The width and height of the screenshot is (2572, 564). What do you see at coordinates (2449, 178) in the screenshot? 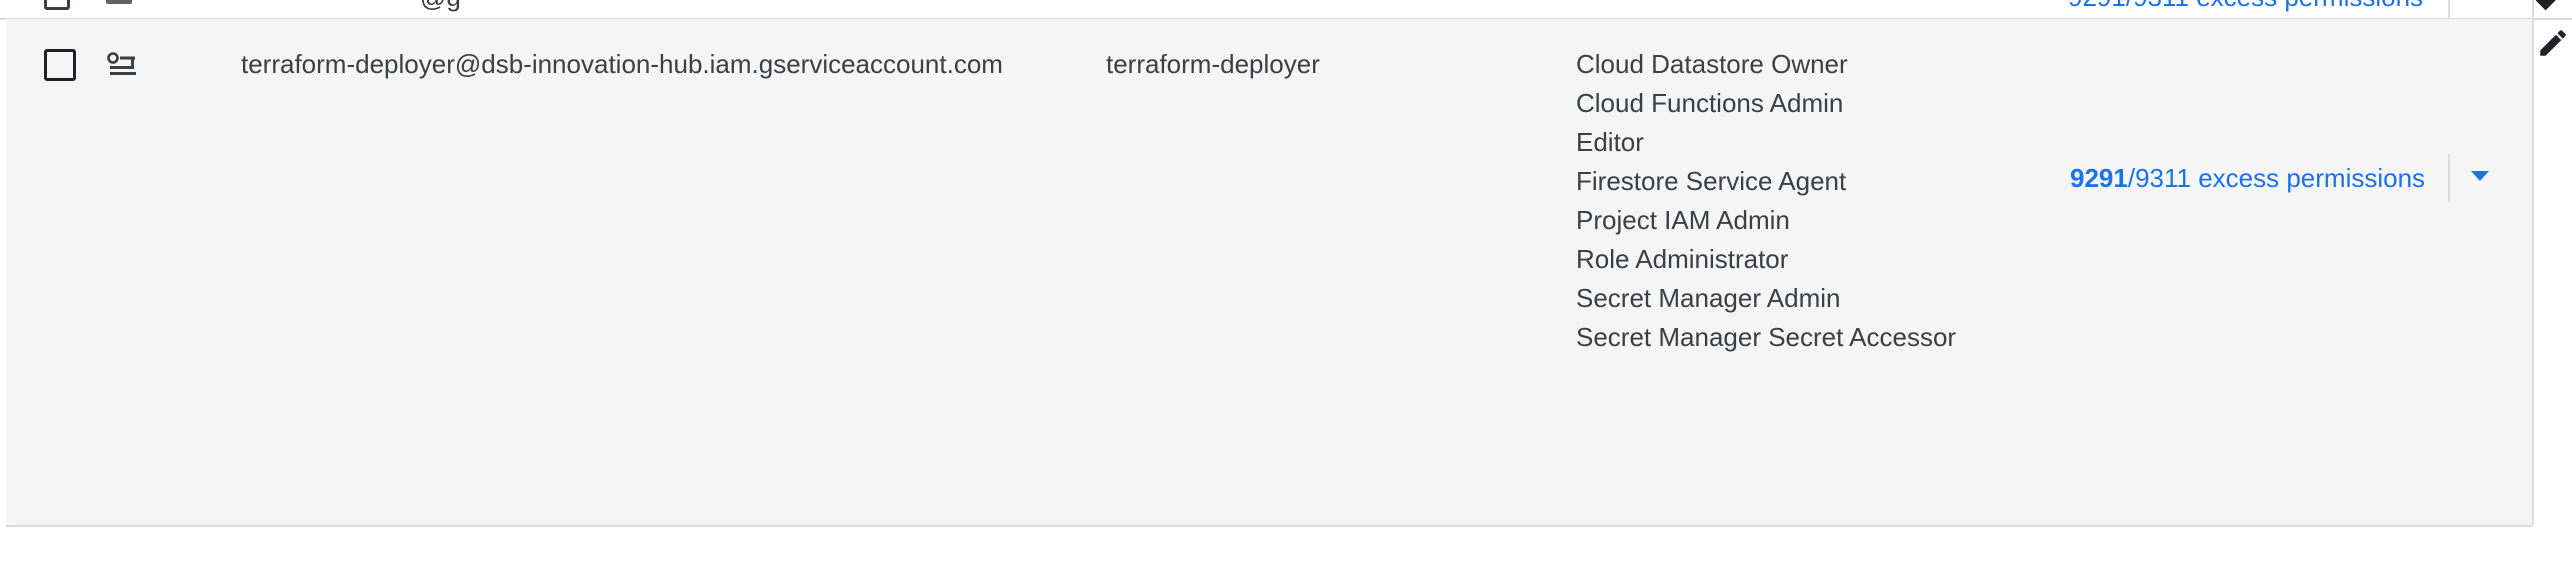
I see `permissions-divider` at bounding box center [2449, 178].